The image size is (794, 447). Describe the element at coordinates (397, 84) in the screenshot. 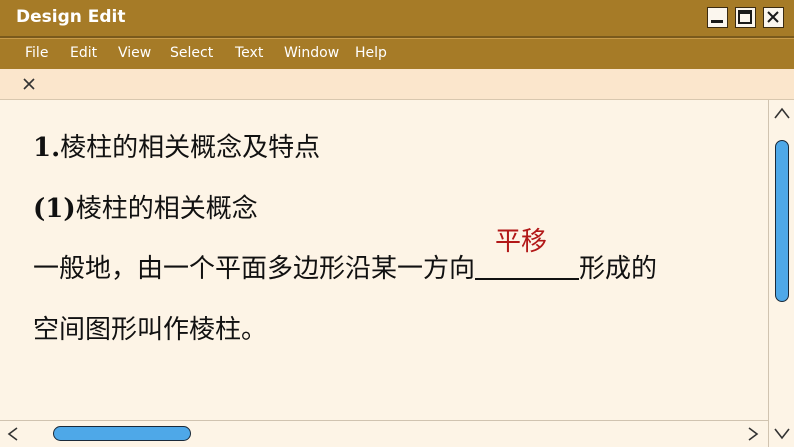

I see `tab-bar` at that location.